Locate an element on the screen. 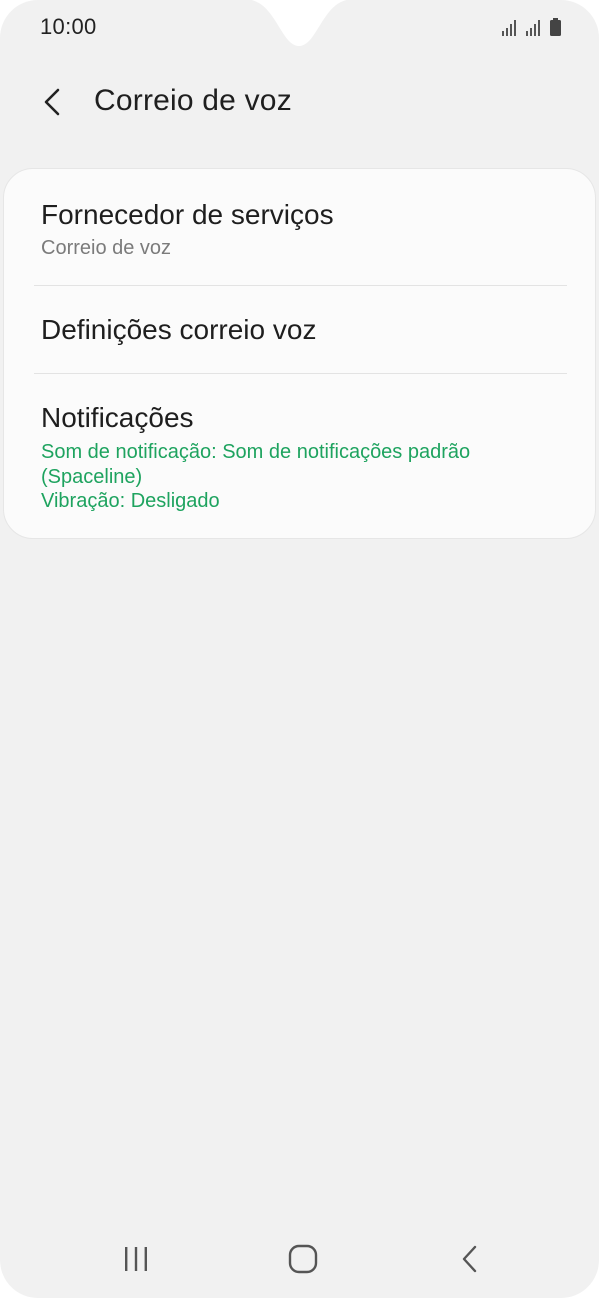  item-title: Notificações is located at coordinates (117, 417).